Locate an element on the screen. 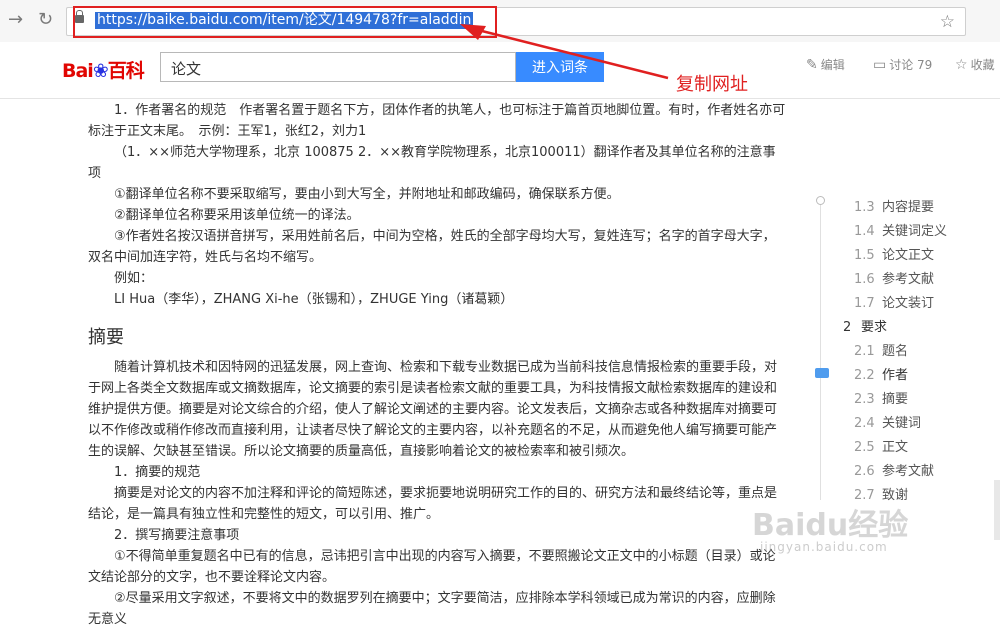  toc-current-marker is located at coordinates (822, 373).